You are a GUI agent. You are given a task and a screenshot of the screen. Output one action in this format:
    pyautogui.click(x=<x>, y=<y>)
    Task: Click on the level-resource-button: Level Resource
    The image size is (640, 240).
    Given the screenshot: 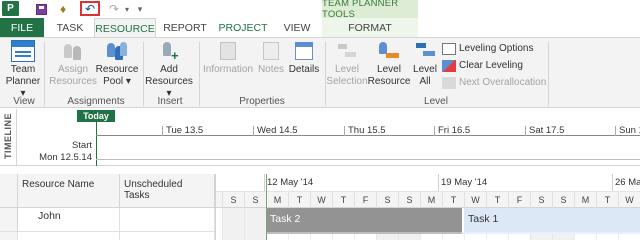 What is the action you would take?
    pyautogui.click(x=389, y=64)
    